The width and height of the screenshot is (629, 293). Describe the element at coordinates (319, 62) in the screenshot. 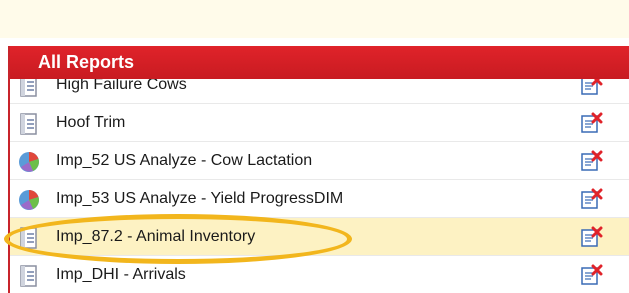

I see `panel-header: All Reports` at that location.